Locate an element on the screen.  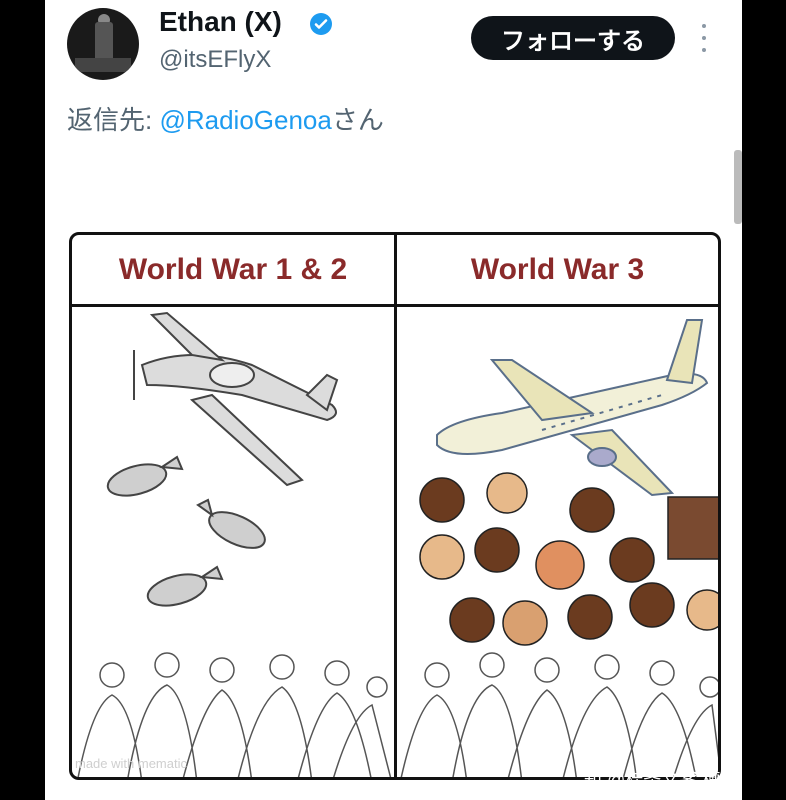
avatar is located at coordinates (103, 44).